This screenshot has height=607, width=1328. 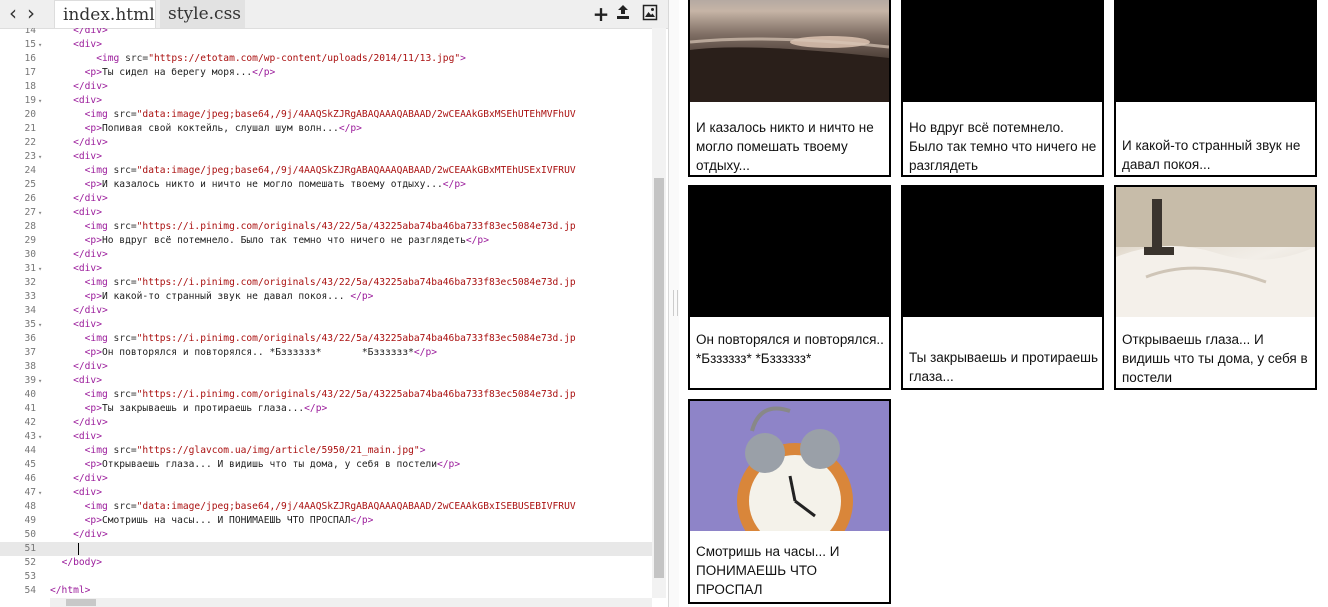 I want to click on code-text: </html>, so click(x=70, y=590).